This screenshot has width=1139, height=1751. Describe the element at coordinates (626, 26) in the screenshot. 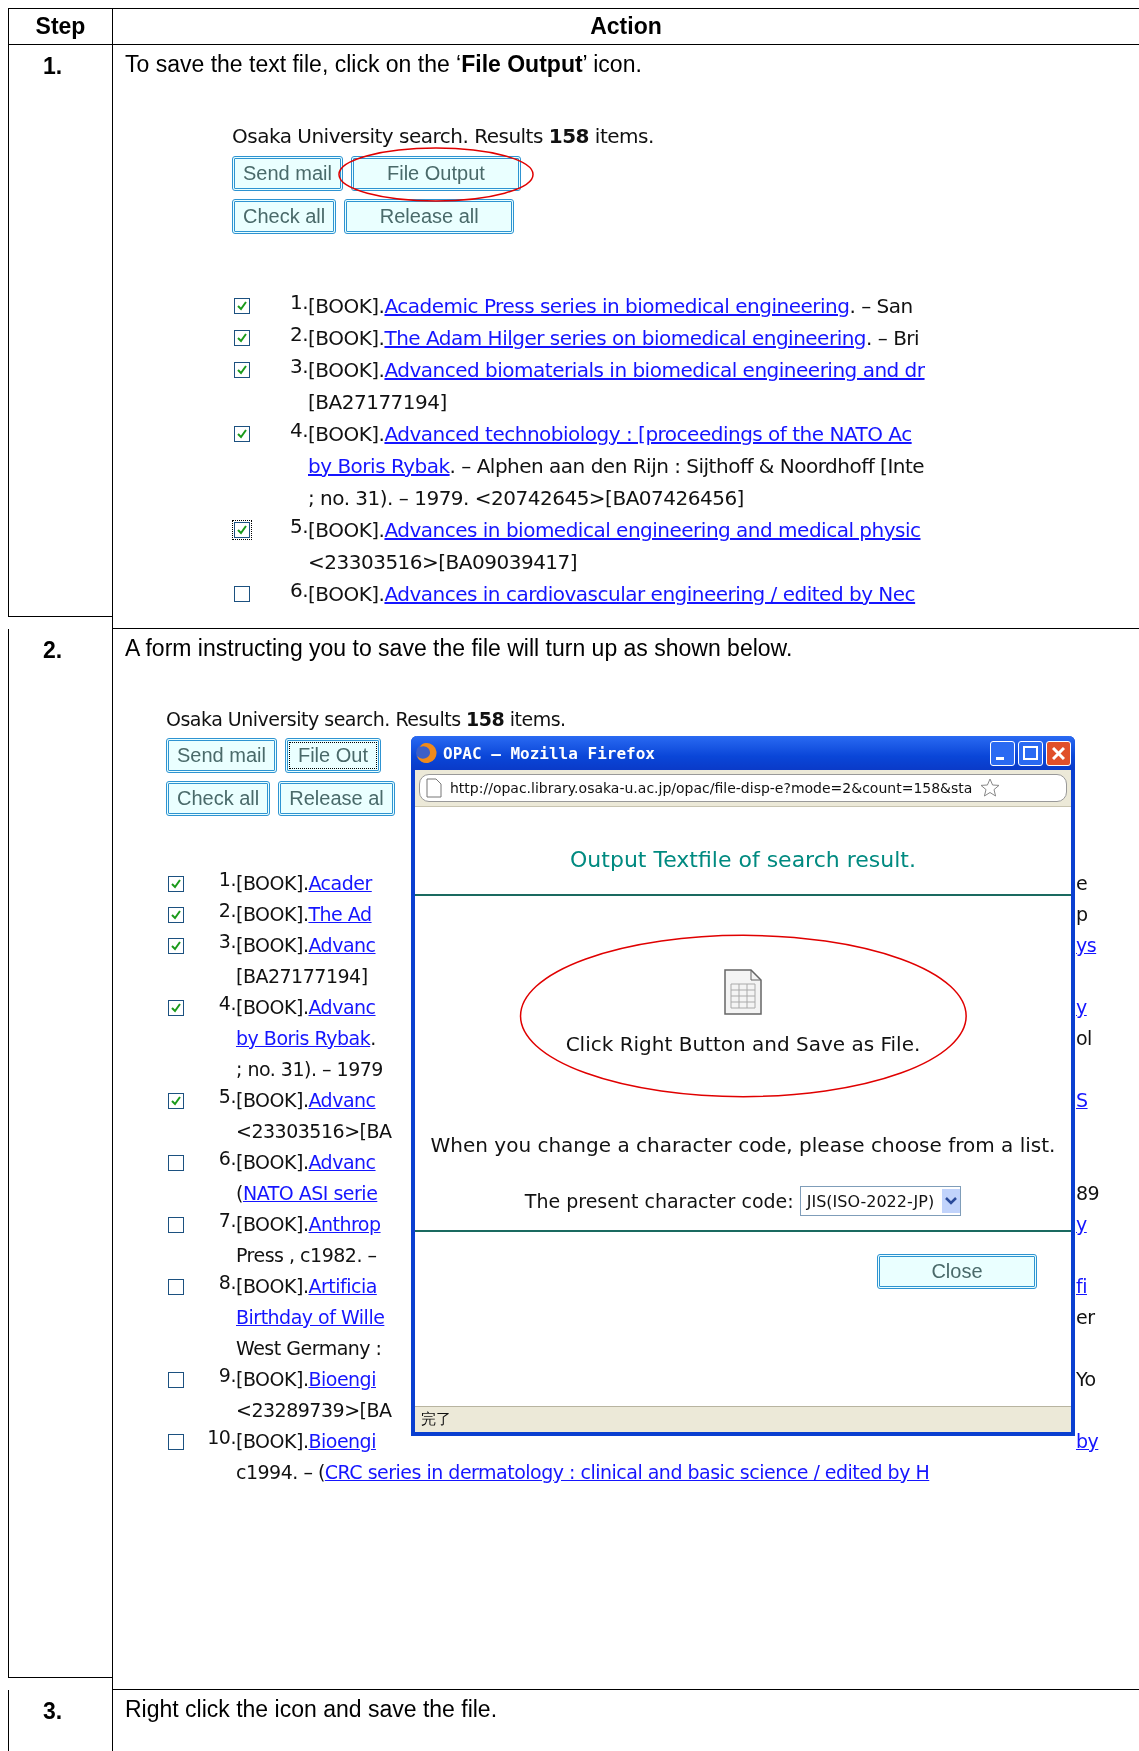

I see `column-header: Action` at that location.